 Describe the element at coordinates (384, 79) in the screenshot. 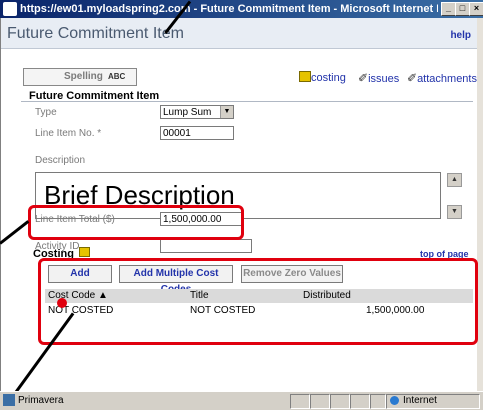

I see `issues-link-label: issues` at that location.